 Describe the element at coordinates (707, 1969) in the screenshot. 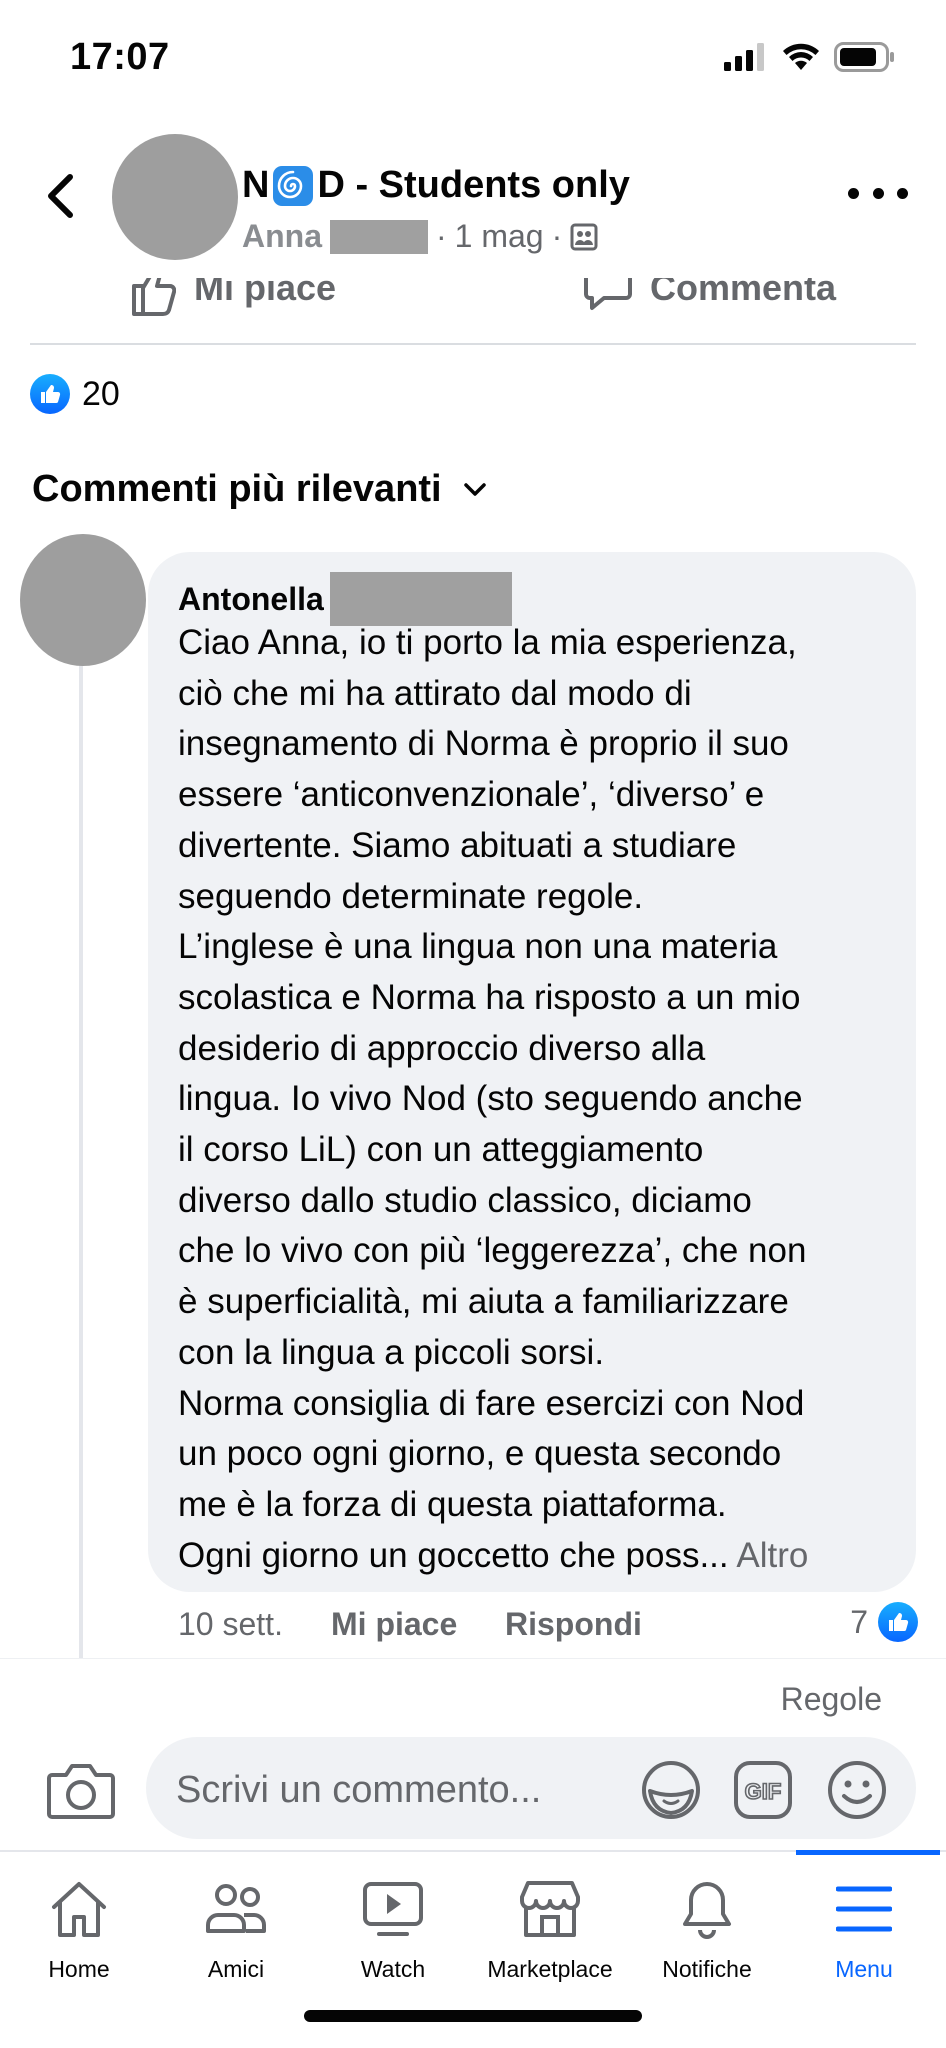

I see `tab-label: Notifiche` at that location.